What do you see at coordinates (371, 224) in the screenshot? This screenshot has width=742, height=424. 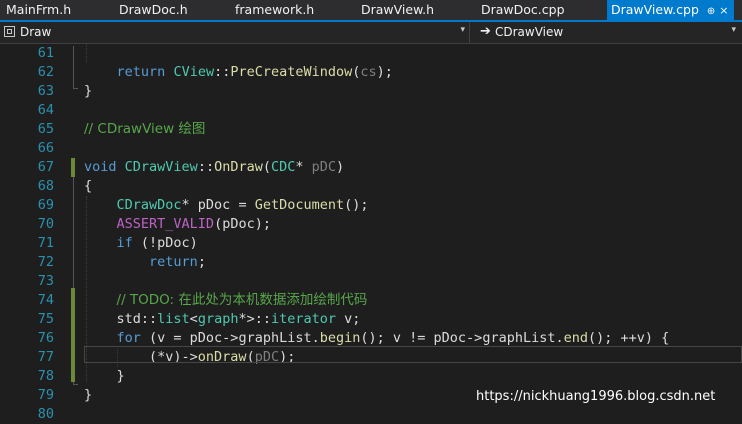 I see `code-line: 70 ASSERT_VALID(pDoc);` at bounding box center [371, 224].